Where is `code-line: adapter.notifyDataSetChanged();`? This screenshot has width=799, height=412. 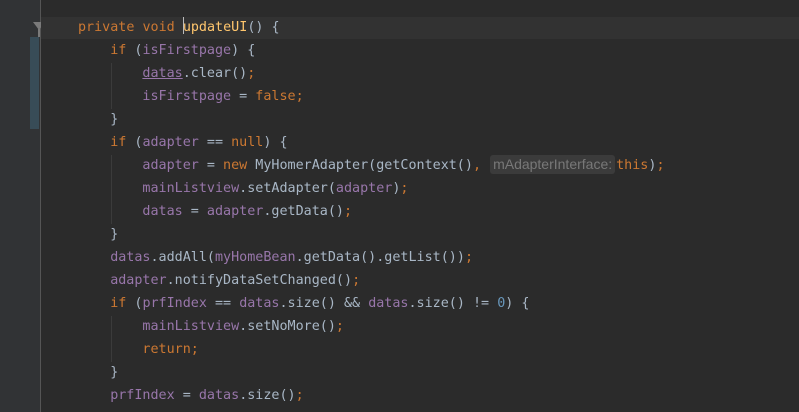
code-line: adapter.notifyDataSetChanged(); is located at coordinates (399, 281).